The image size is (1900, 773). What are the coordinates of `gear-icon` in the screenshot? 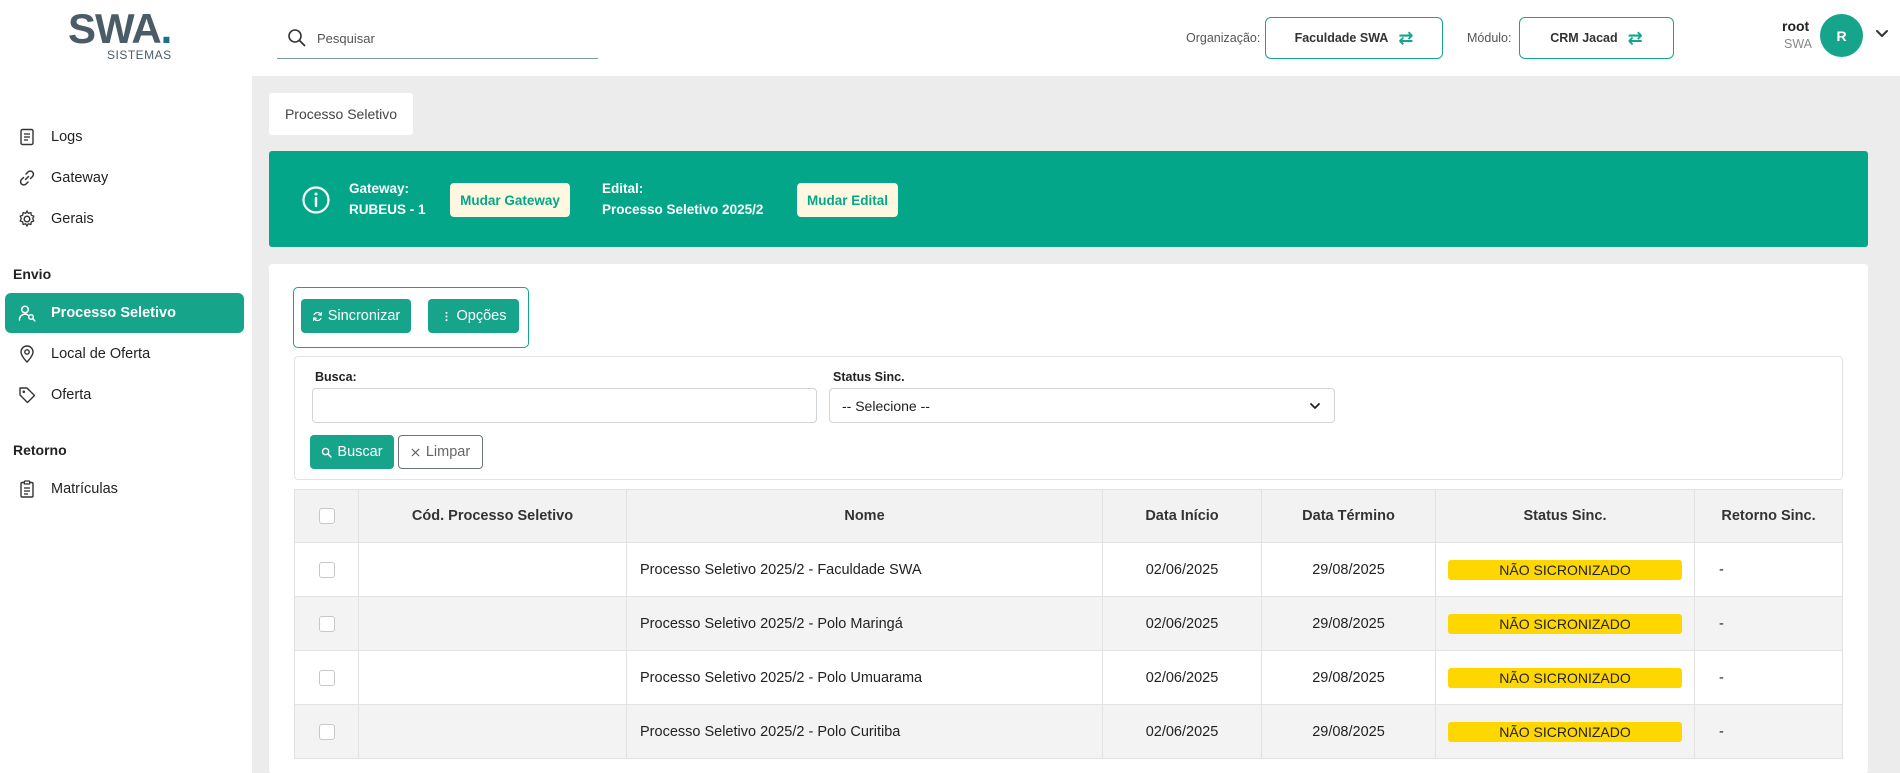 It's located at (27, 218).